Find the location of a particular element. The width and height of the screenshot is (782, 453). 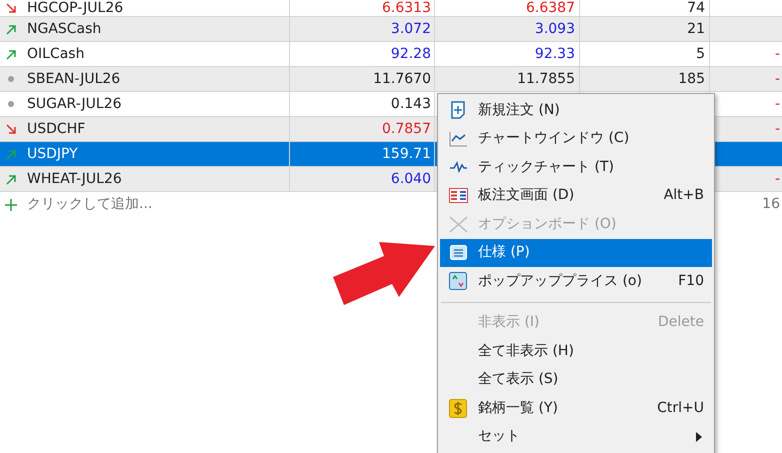

menu-item: セット is located at coordinates (576, 436).